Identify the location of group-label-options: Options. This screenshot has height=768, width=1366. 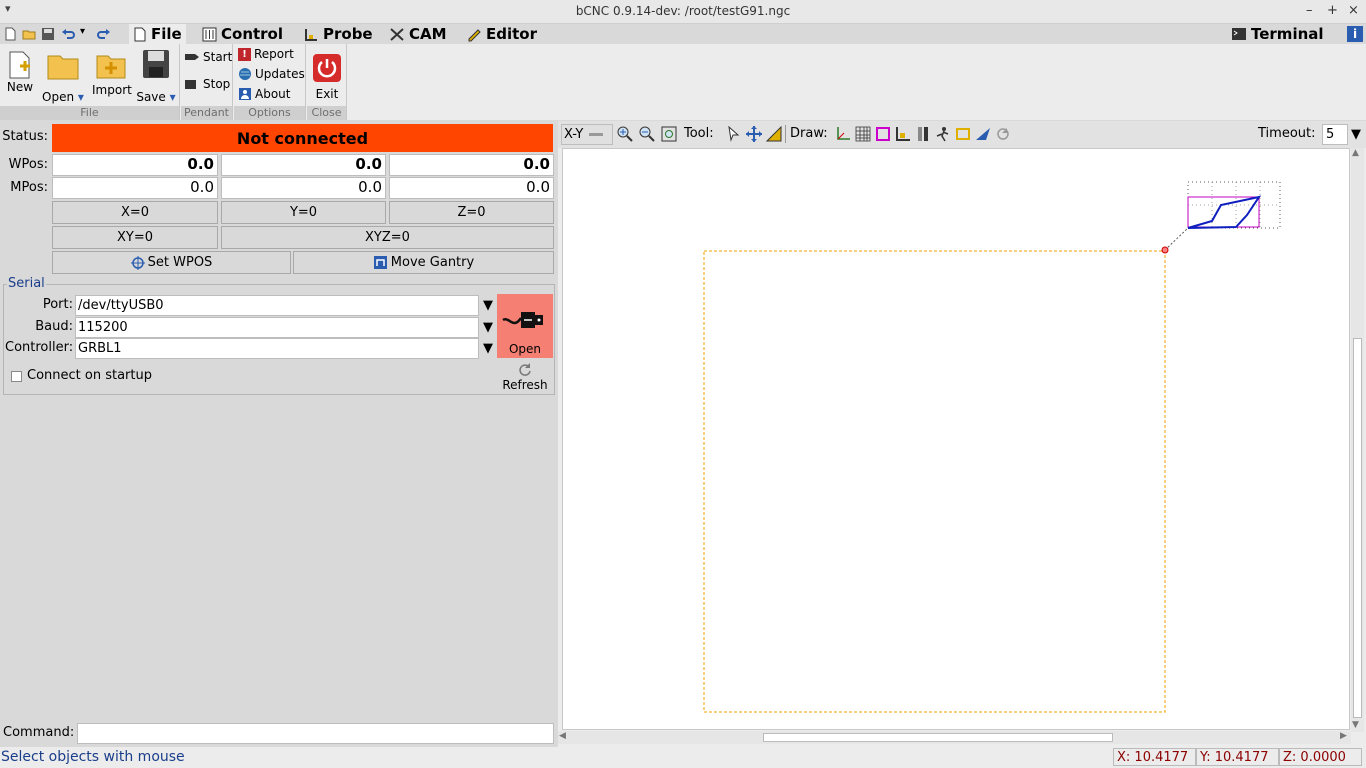
(269, 113).